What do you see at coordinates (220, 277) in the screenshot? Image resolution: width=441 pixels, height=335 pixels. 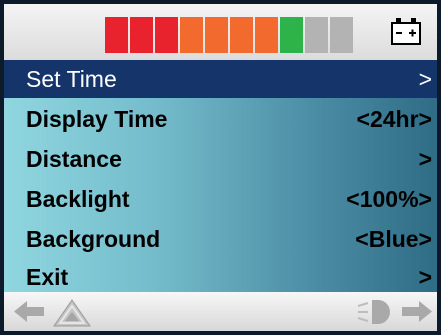 I see `menu-item-exit: Exit >` at bounding box center [220, 277].